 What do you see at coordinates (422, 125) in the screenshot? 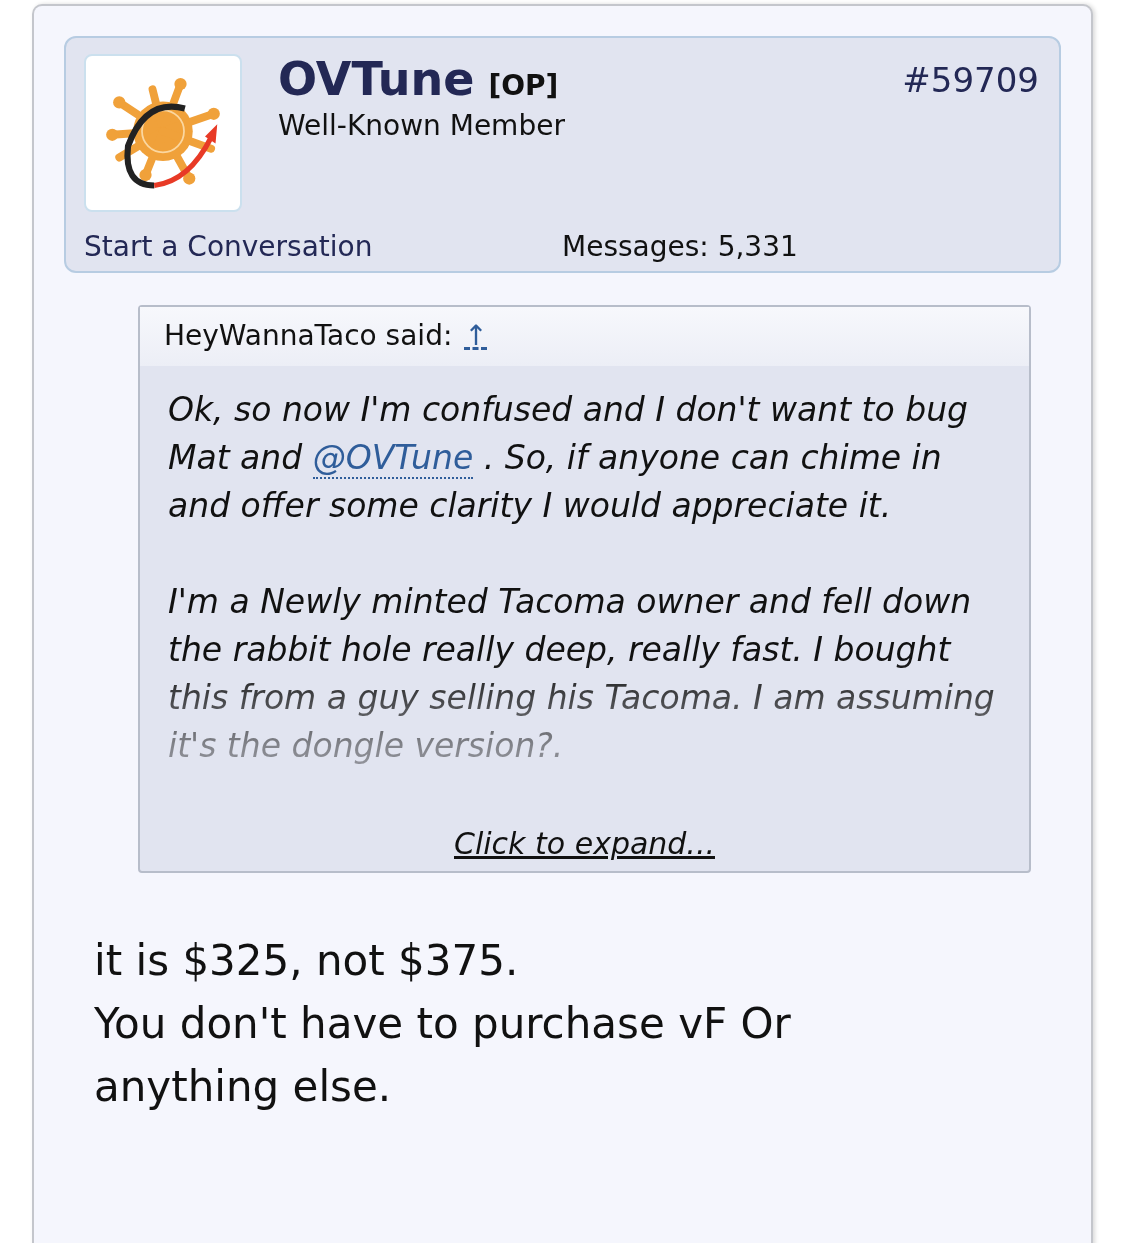
I see `member-title: Well-Known Member` at bounding box center [422, 125].